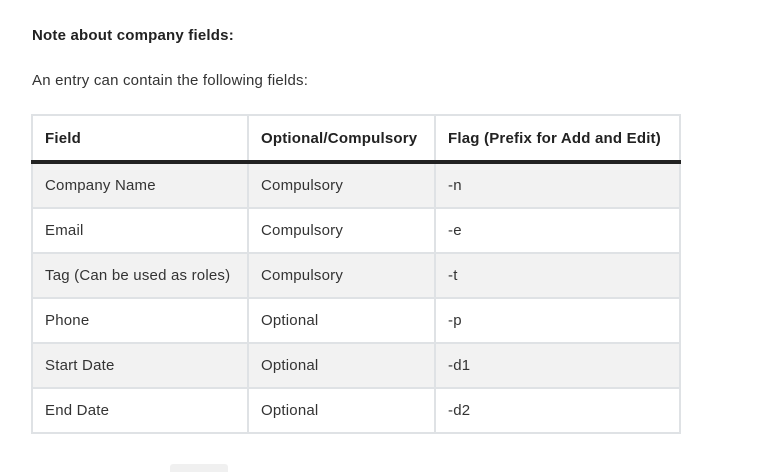 This screenshot has height=472, width=763. I want to click on cell-flag: -d2, so click(557, 410).